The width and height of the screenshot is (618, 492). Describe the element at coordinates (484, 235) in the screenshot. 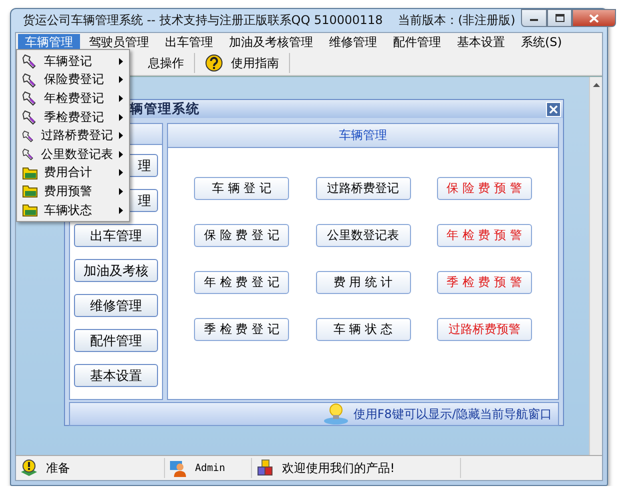

I see `function-button: 年 检 费 预 警` at that location.